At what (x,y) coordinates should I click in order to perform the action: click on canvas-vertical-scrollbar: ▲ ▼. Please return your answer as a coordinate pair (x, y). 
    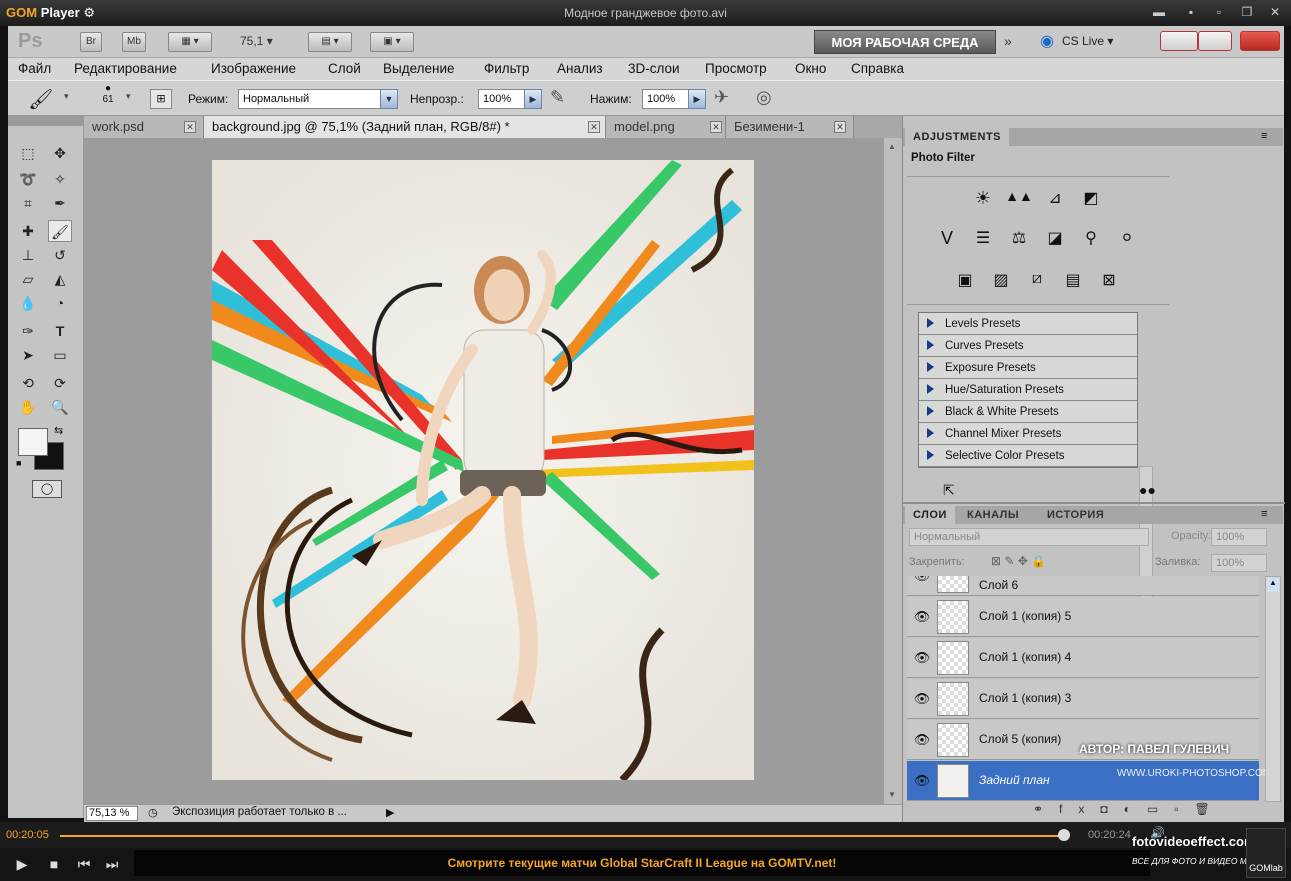
    Looking at the image, I should click on (893, 471).